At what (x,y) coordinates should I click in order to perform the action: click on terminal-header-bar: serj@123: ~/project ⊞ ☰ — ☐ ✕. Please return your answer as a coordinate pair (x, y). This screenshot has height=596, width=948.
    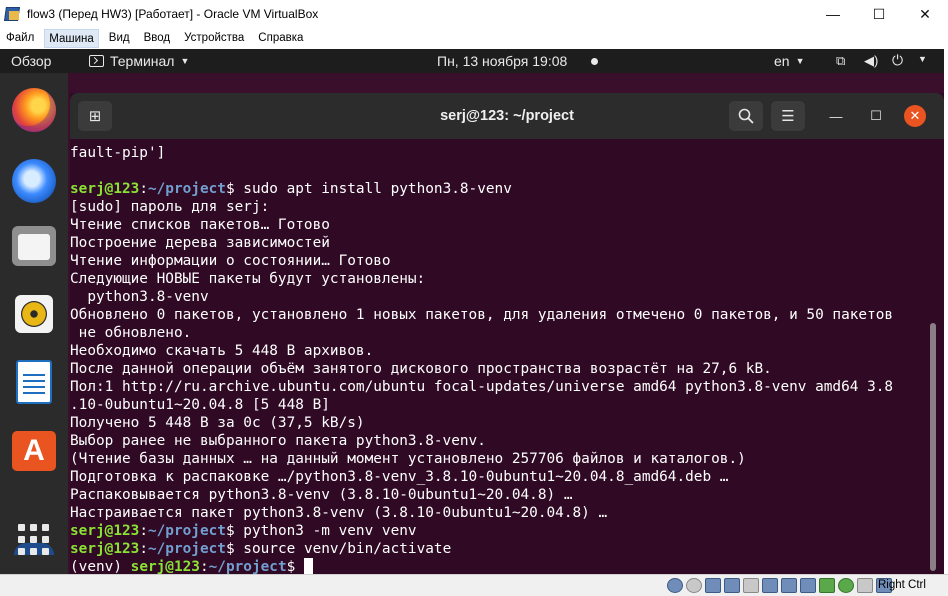
    Looking at the image, I should click on (507, 116).